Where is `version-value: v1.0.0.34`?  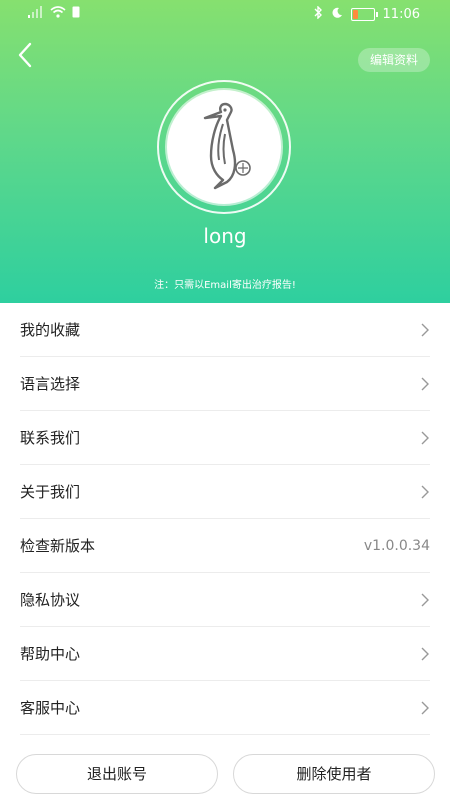 version-value: v1.0.0.34 is located at coordinates (396, 545).